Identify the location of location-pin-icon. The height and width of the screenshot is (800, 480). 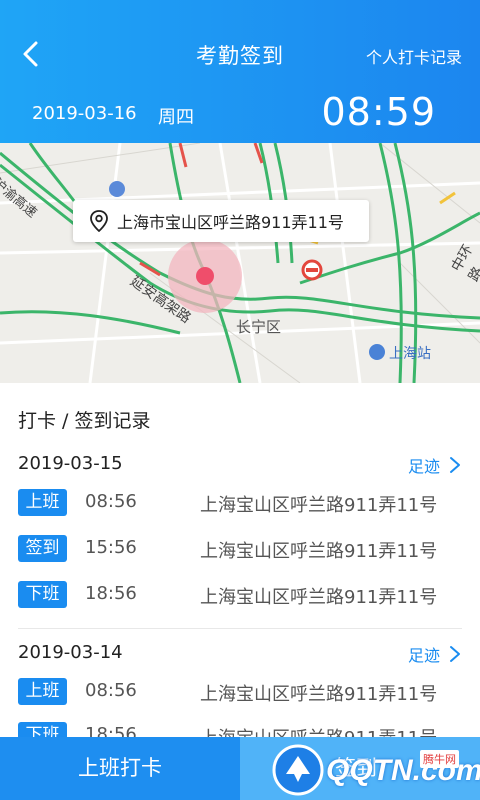
(99, 221).